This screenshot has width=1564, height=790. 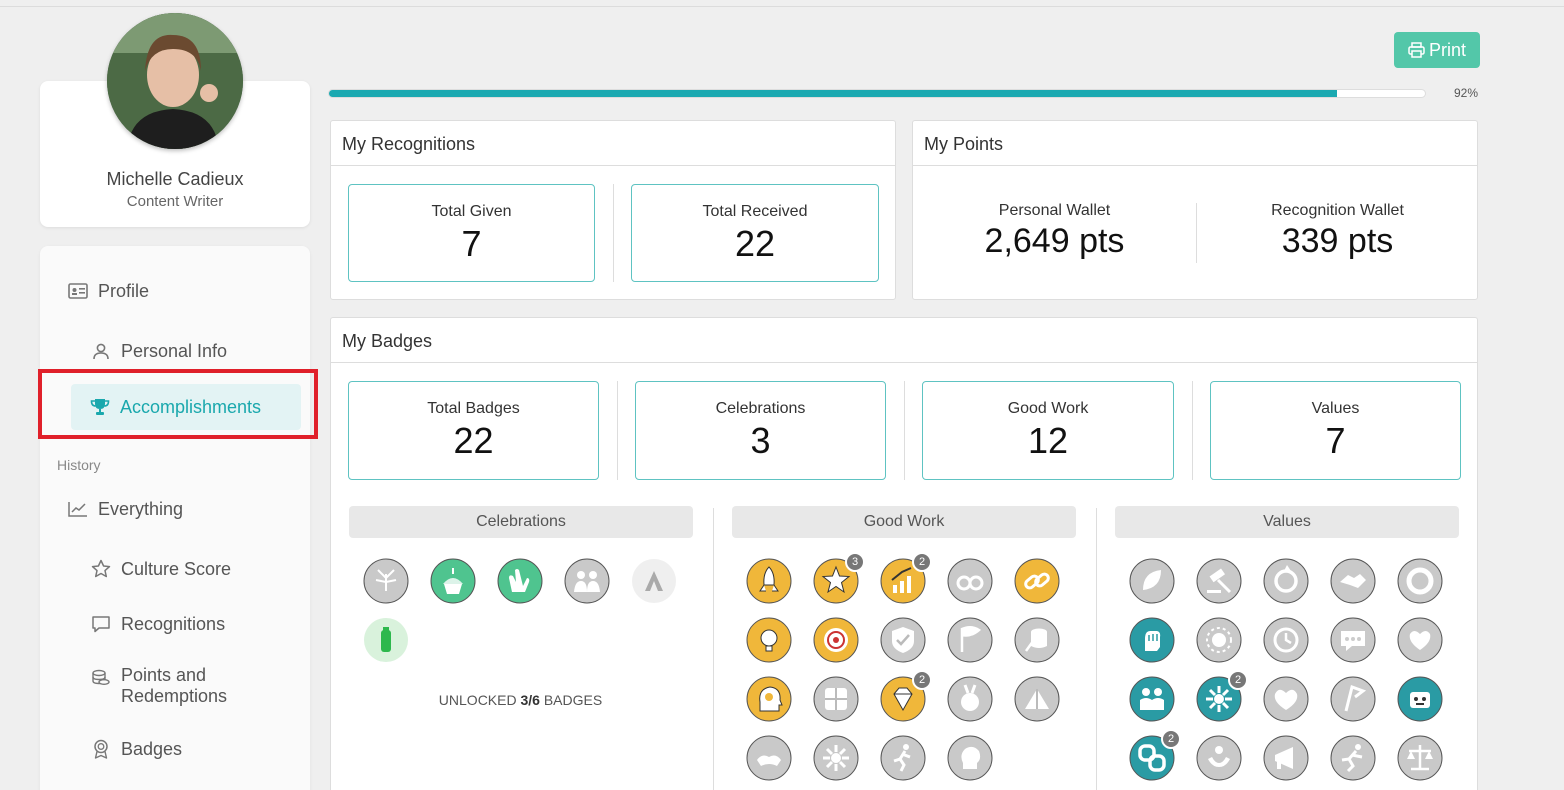 I want to click on idea-badge, so click(x=769, y=640).